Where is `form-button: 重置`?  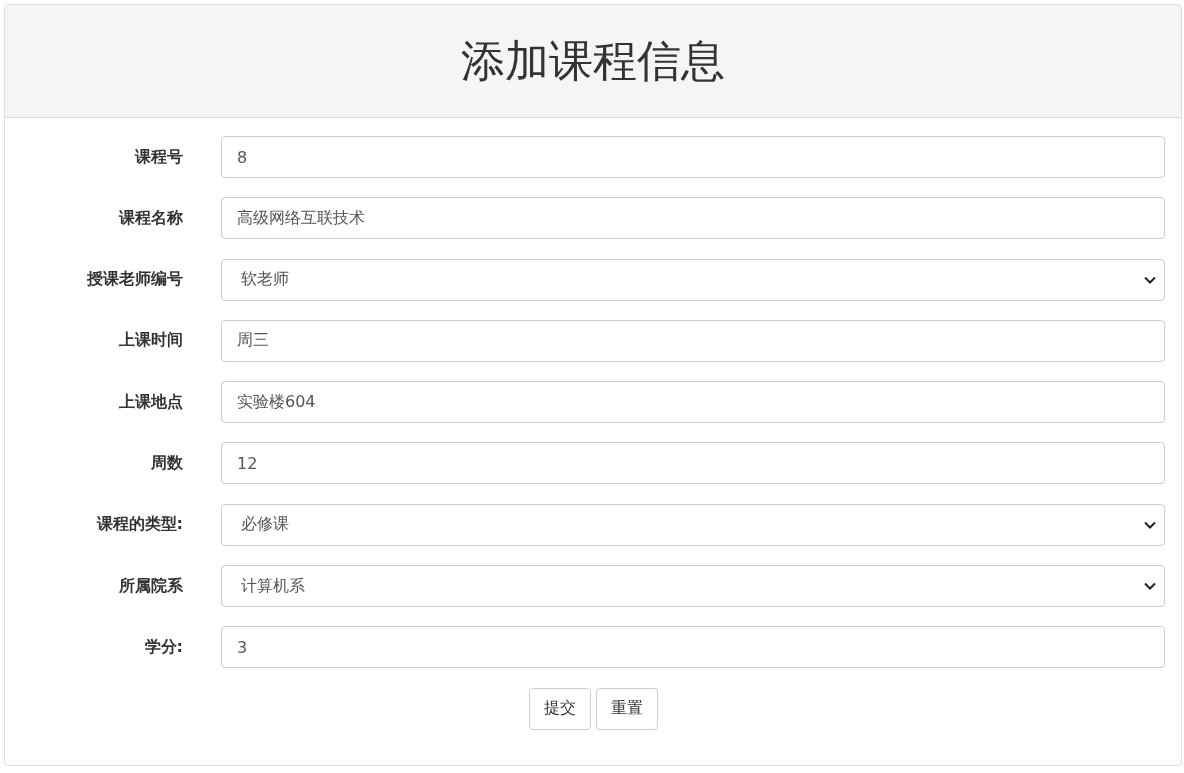
form-button: 重置 is located at coordinates (626, 708).